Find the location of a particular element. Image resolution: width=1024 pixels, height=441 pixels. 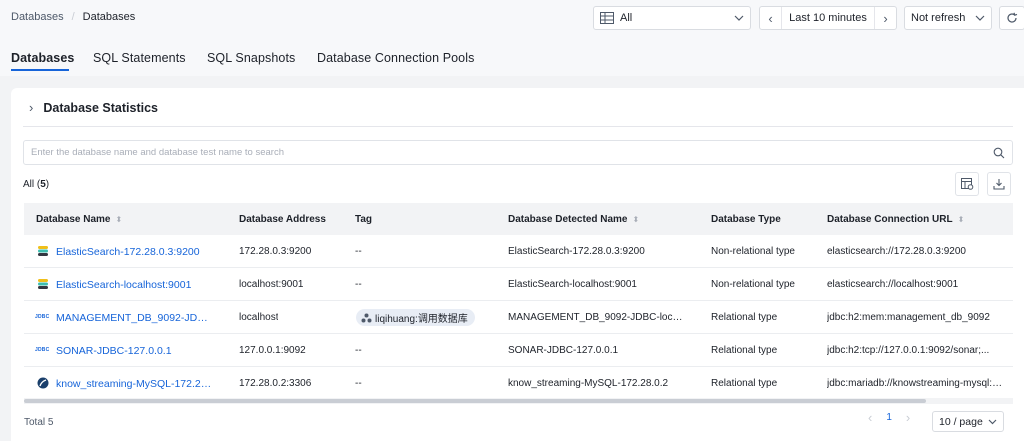

refresh-select: Not refresh is located at coordinates (948, 18).